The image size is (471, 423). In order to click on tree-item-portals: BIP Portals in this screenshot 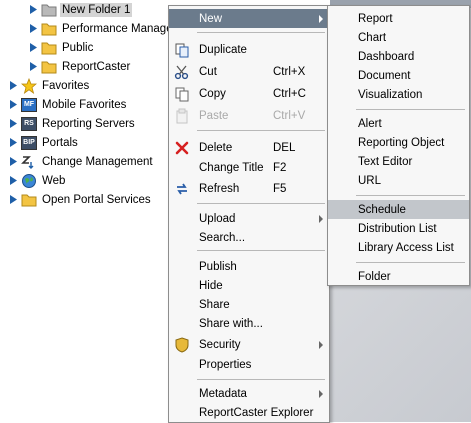, I will do `click(44, 142)`.